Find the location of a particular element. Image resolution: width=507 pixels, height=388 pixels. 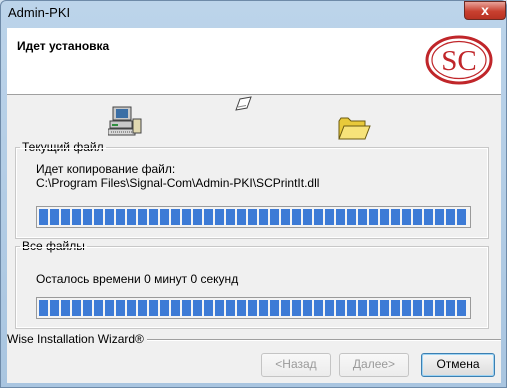

title-bar: Admin-PKI x is located at coordinates (253, 13).